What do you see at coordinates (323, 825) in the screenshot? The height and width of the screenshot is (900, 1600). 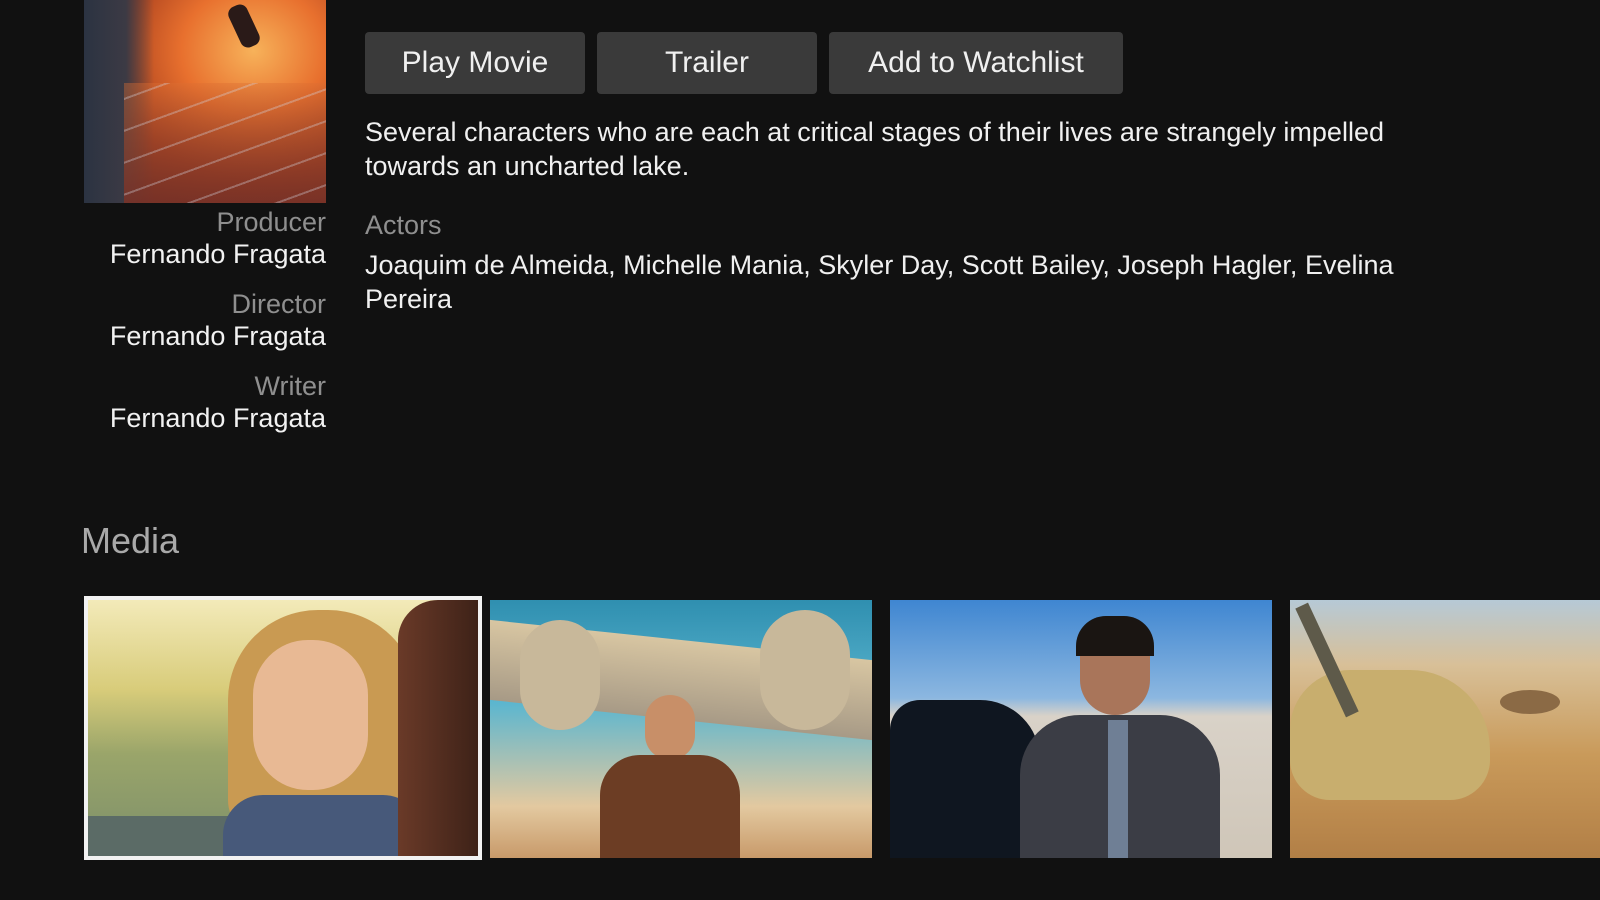 I see `thumb-shirt` at bounding box center [323, 825].